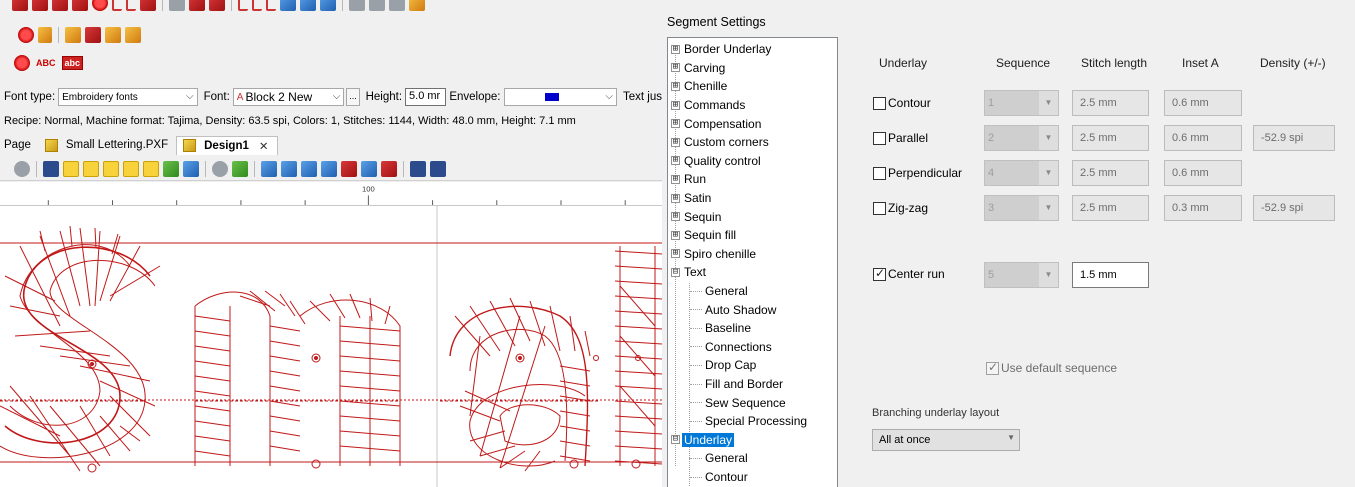  I want to click on timer-icon, so click(220, 168).